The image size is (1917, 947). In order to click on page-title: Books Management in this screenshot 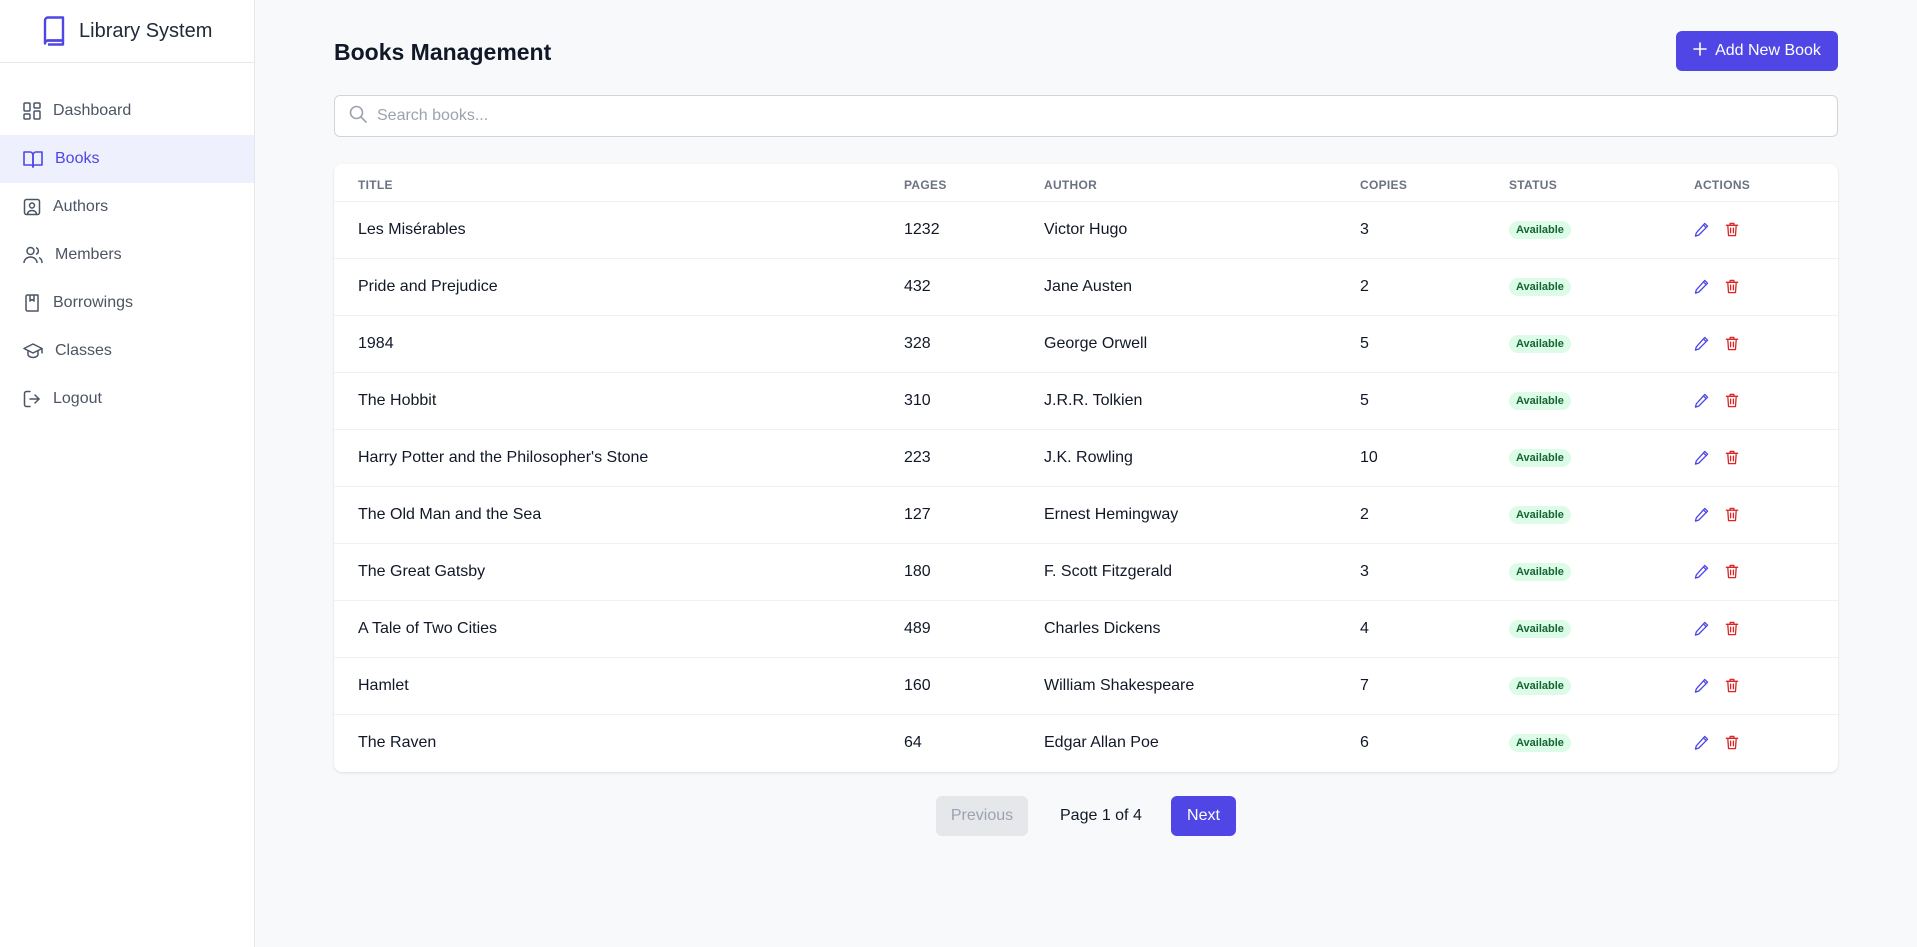, I will do `click(443, 52)`.